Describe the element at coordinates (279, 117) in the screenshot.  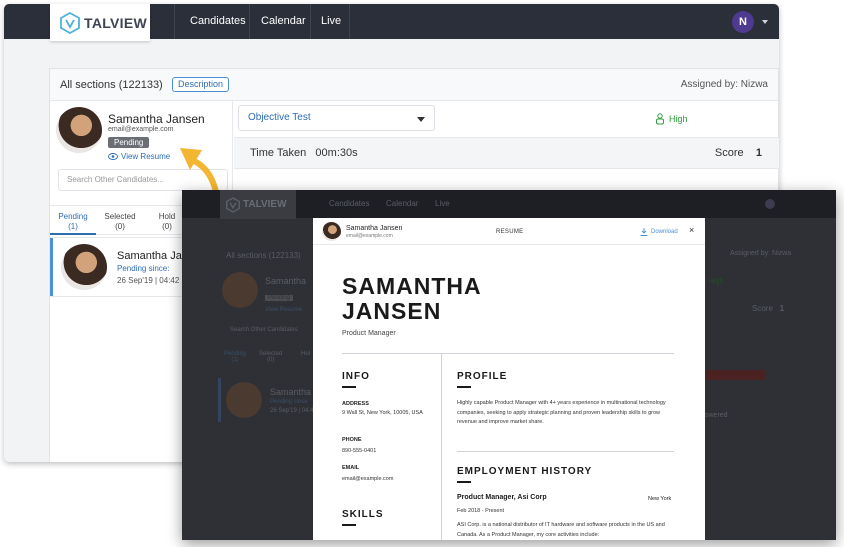
I see `test-select-value: Objective Test` at that location.